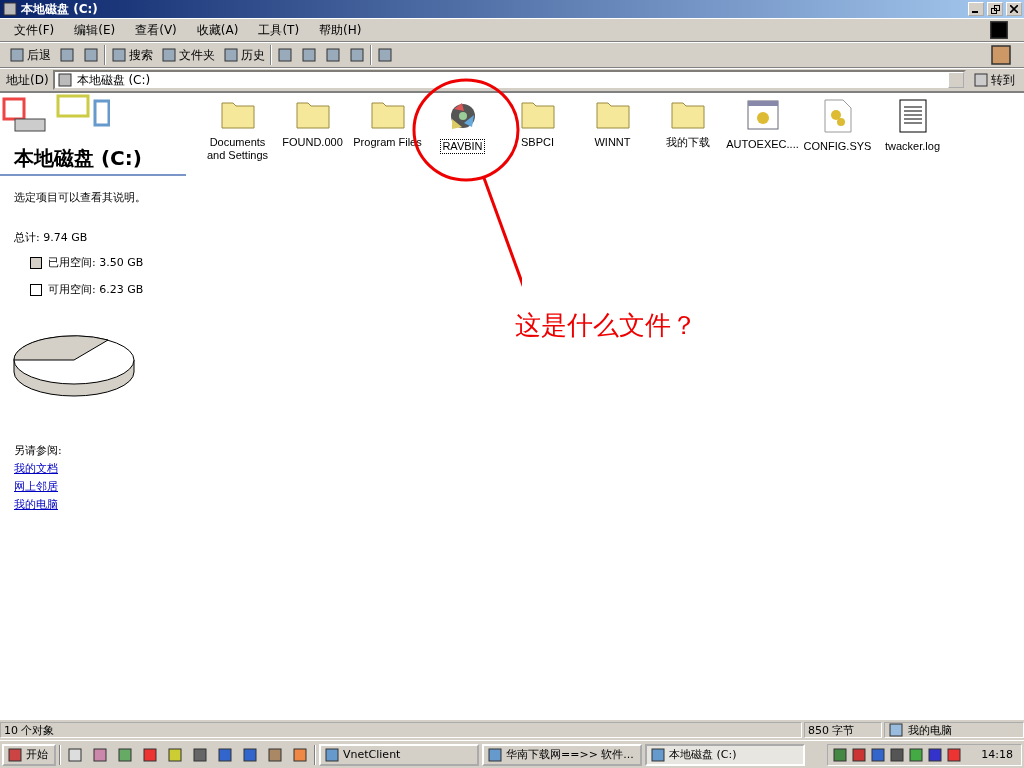  What do you see at coordinates (612, 142) in the screenshot?
I see `file-name: WINNT` at bounding box center [612, 142].